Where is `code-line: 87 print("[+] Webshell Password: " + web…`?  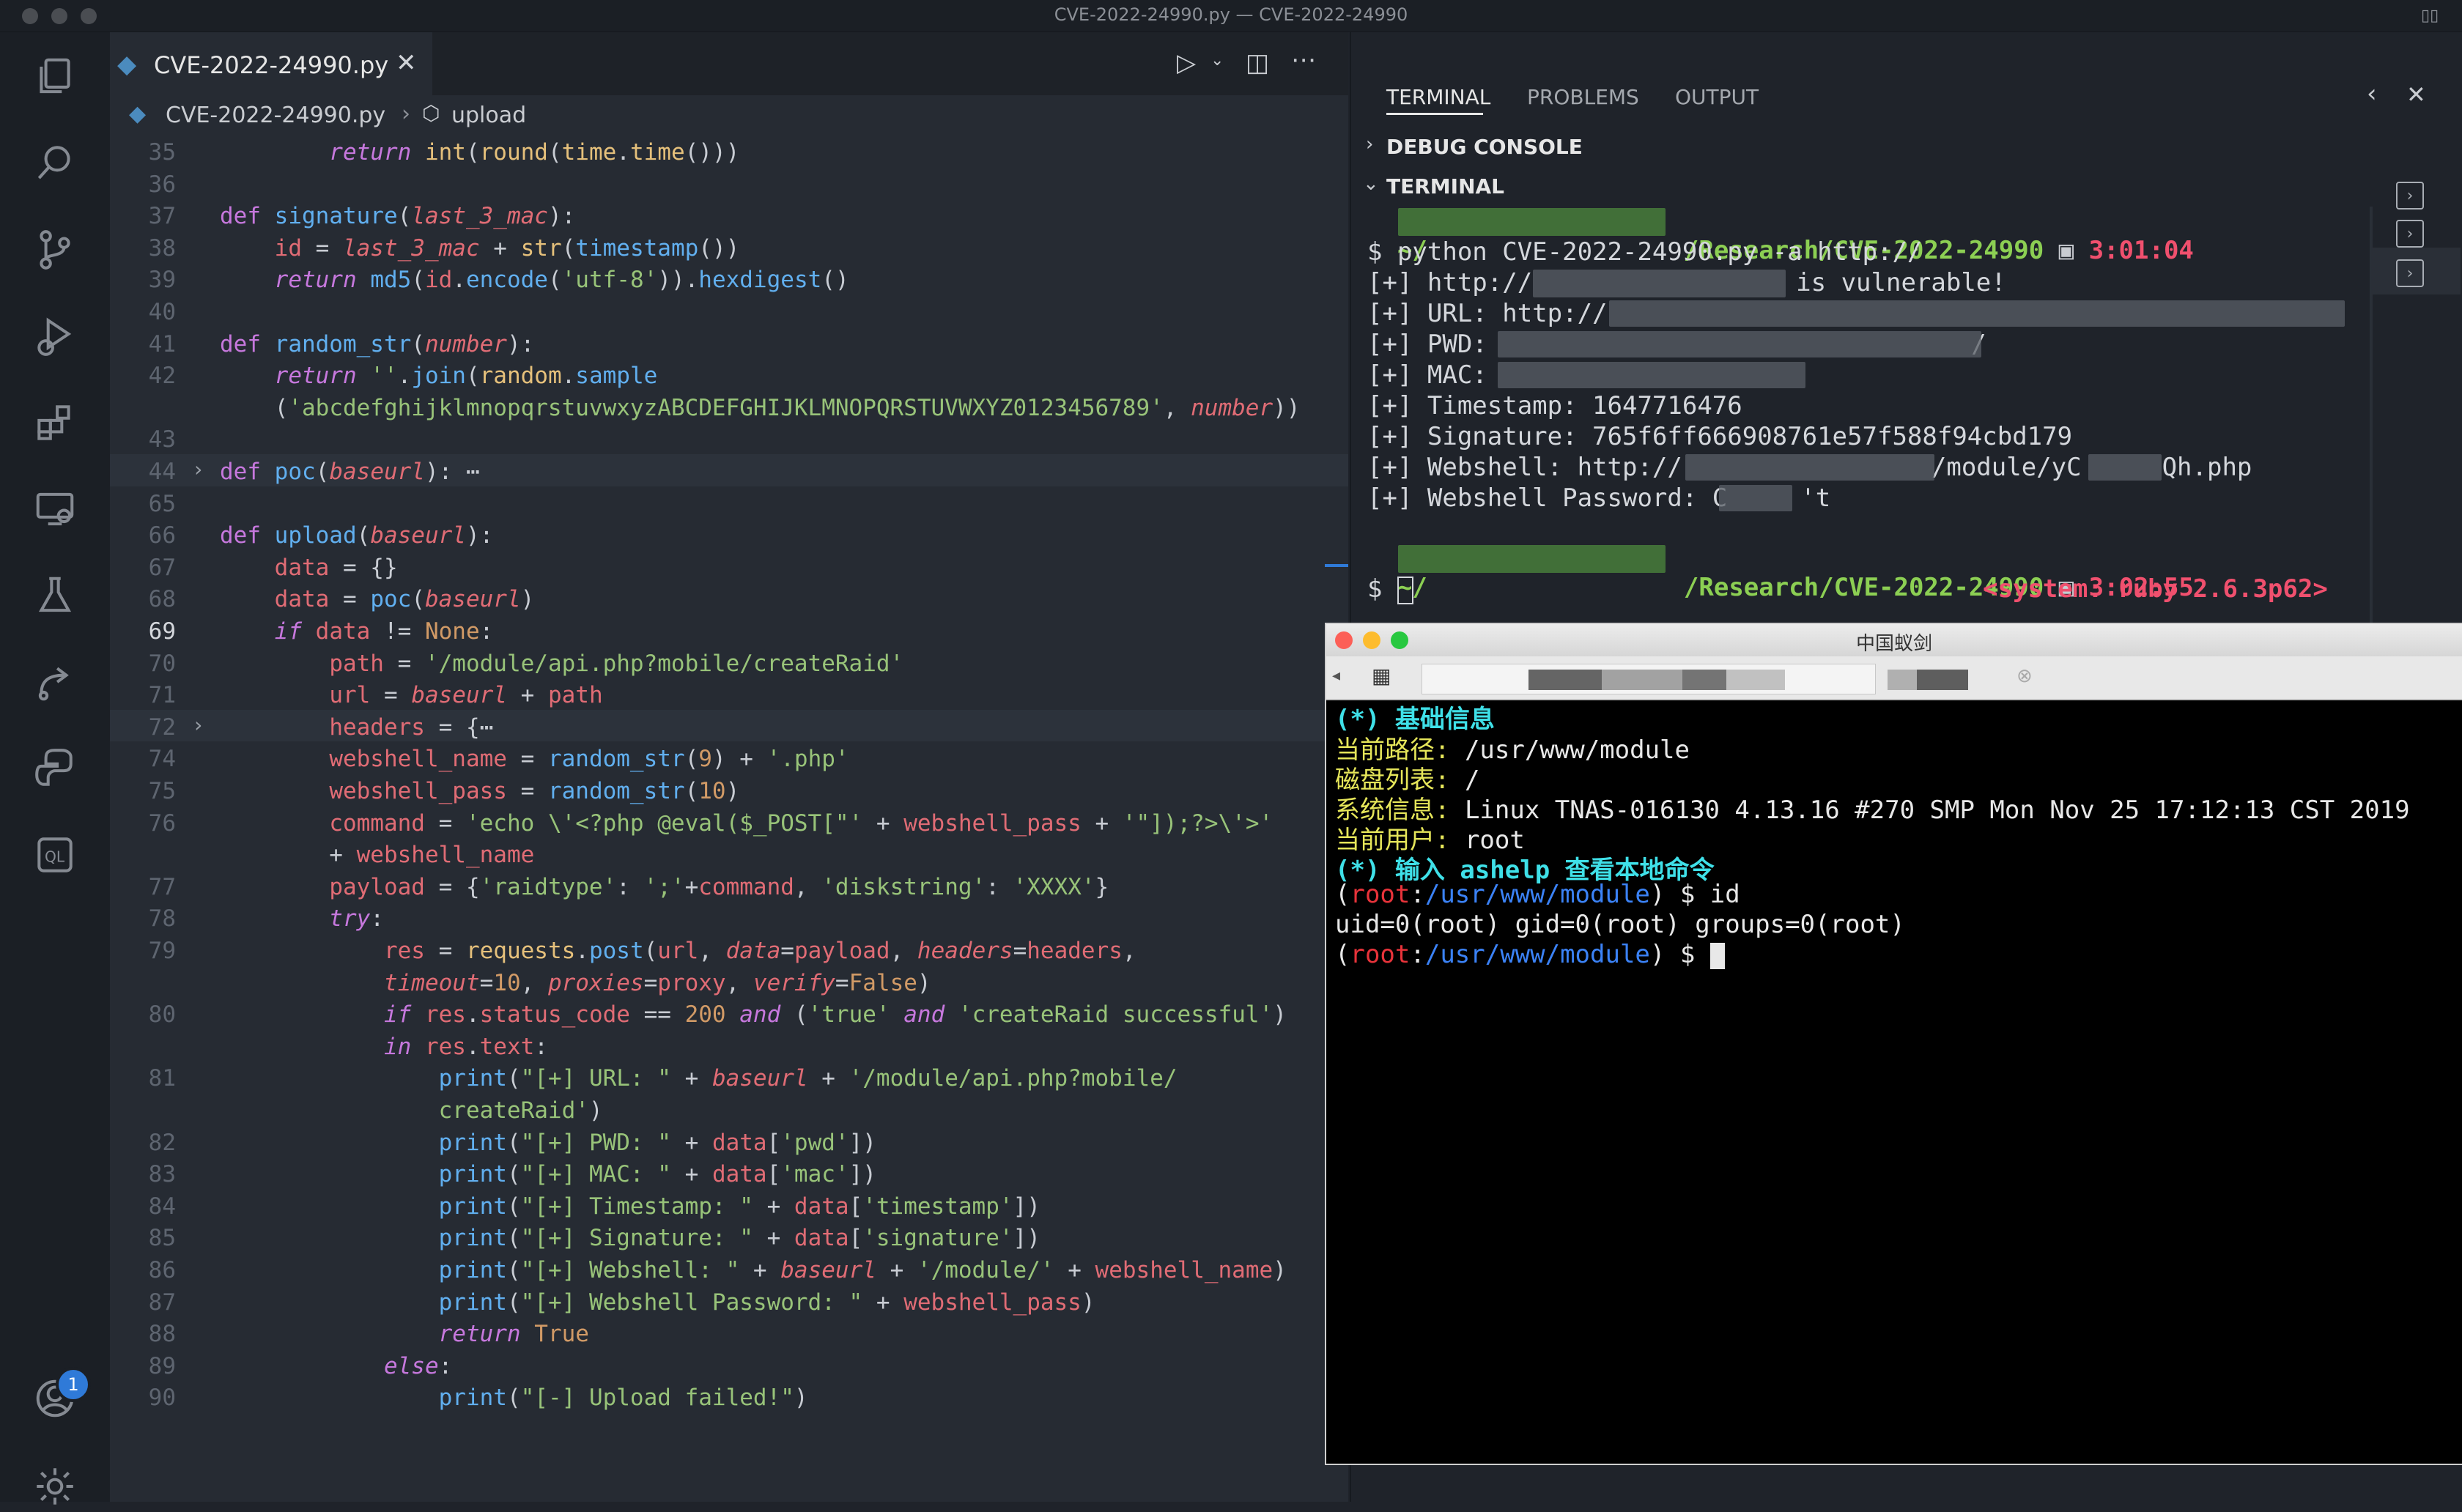
code-line: 87 print("[+] Webshell Password: " + web… is located at coordinates (729, 1301).